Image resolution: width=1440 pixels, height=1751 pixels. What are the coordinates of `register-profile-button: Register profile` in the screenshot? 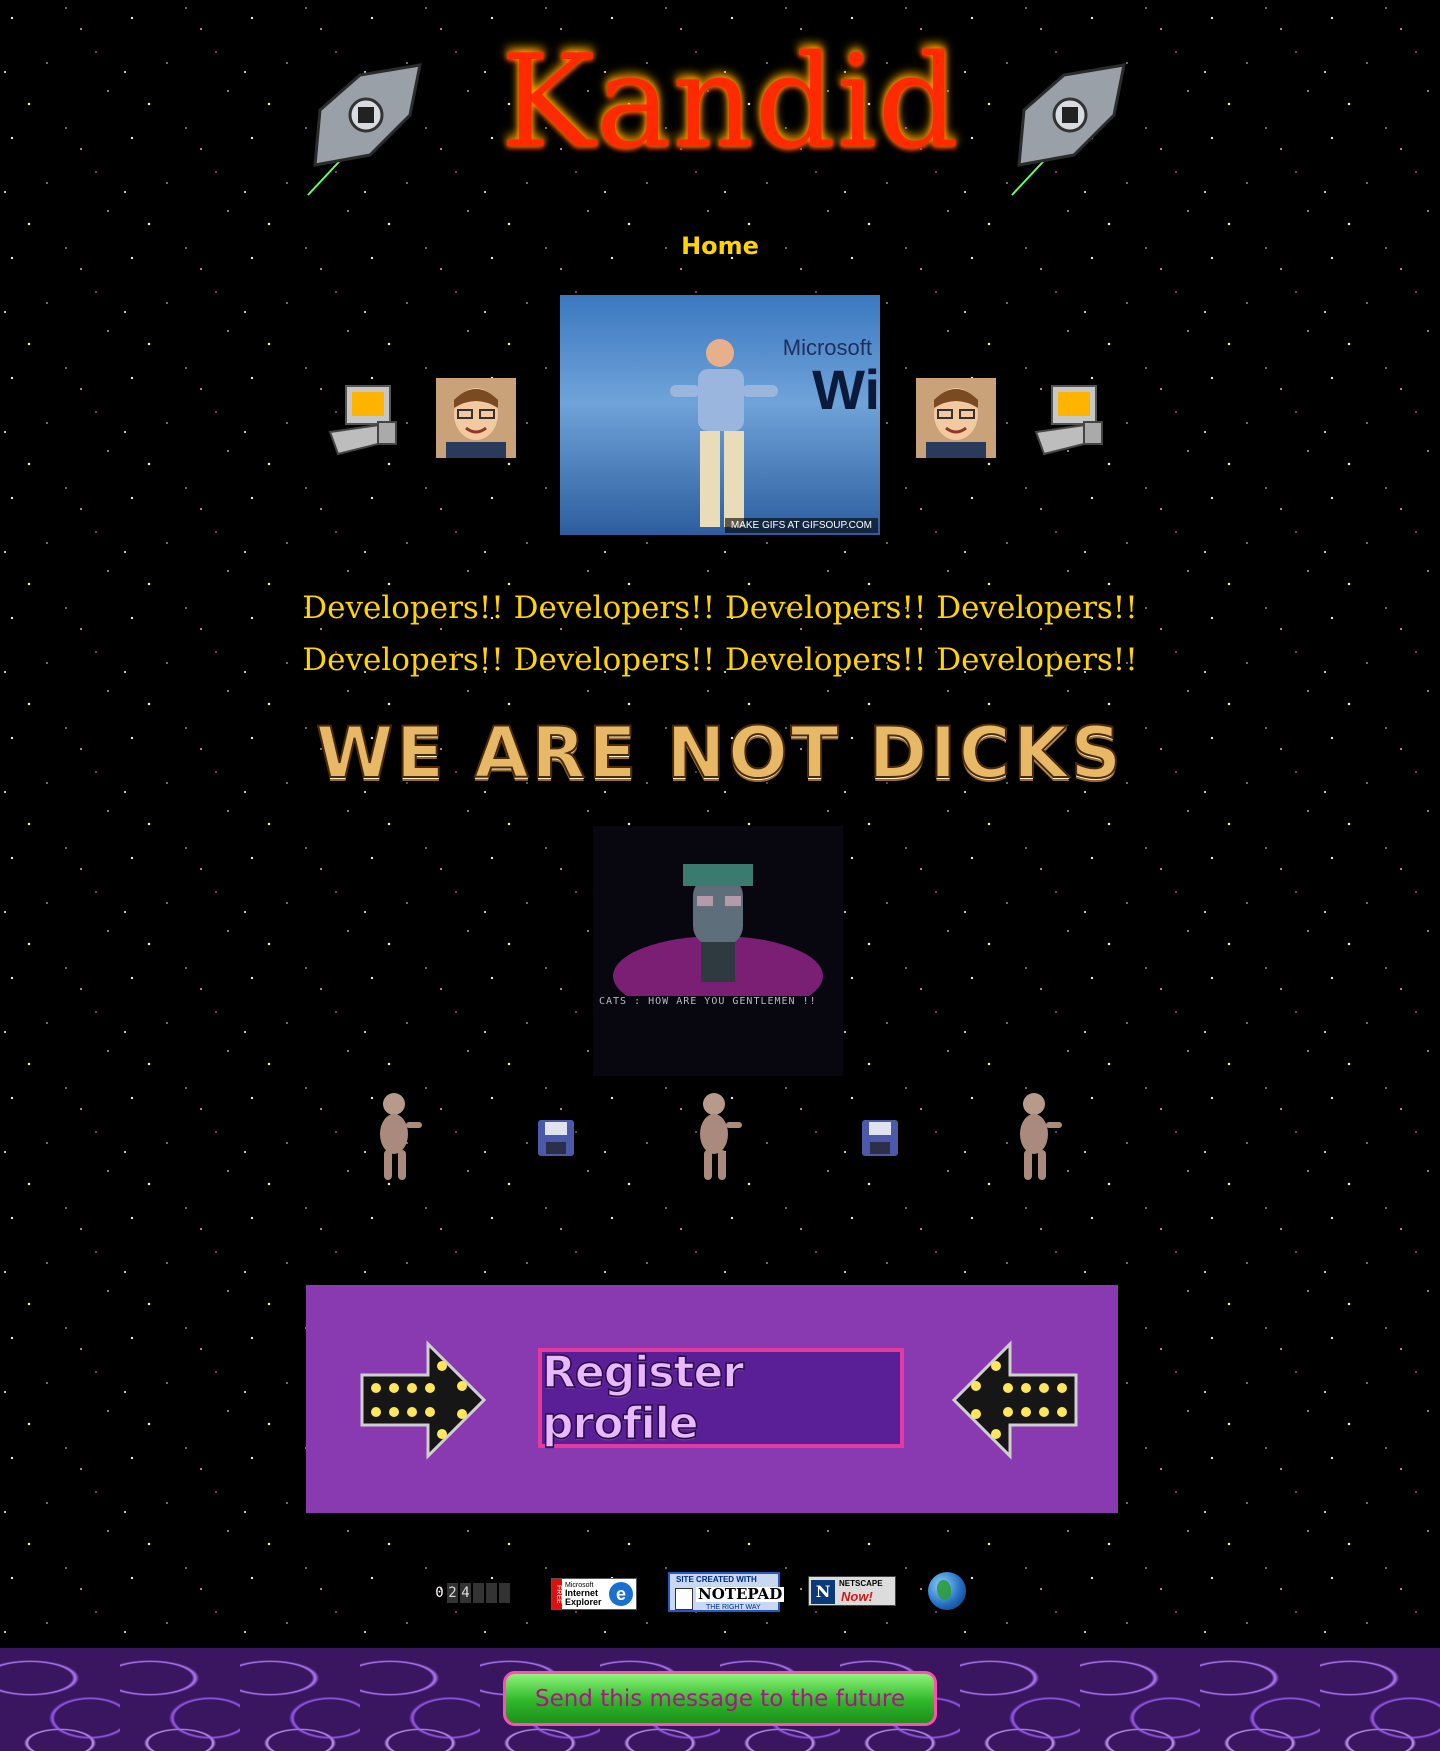 It's located at (721, 1398).